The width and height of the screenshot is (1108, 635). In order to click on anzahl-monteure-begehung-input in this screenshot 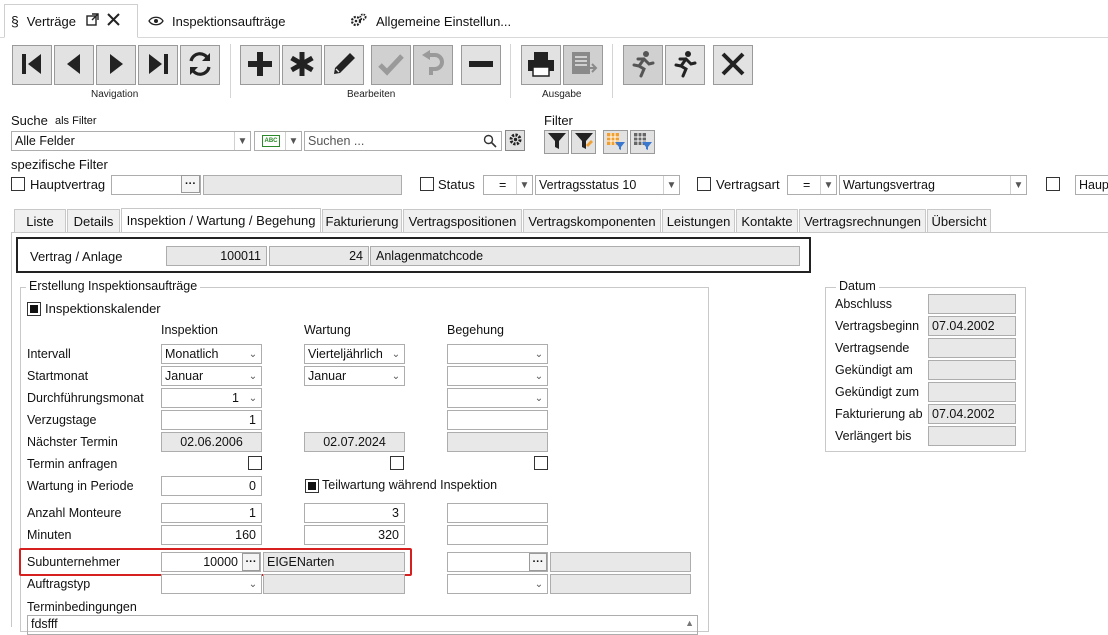, I will do `click(497, 513)`.